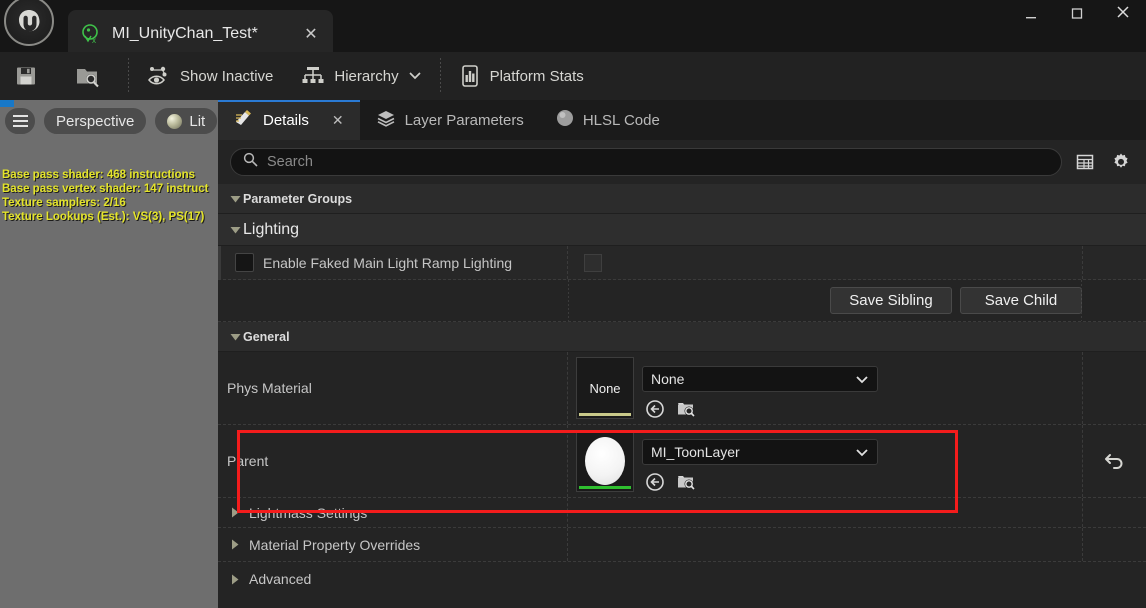 This screenshot has width=1146, height=608. I want to click on viewport-menu-button, so click(20, 121).